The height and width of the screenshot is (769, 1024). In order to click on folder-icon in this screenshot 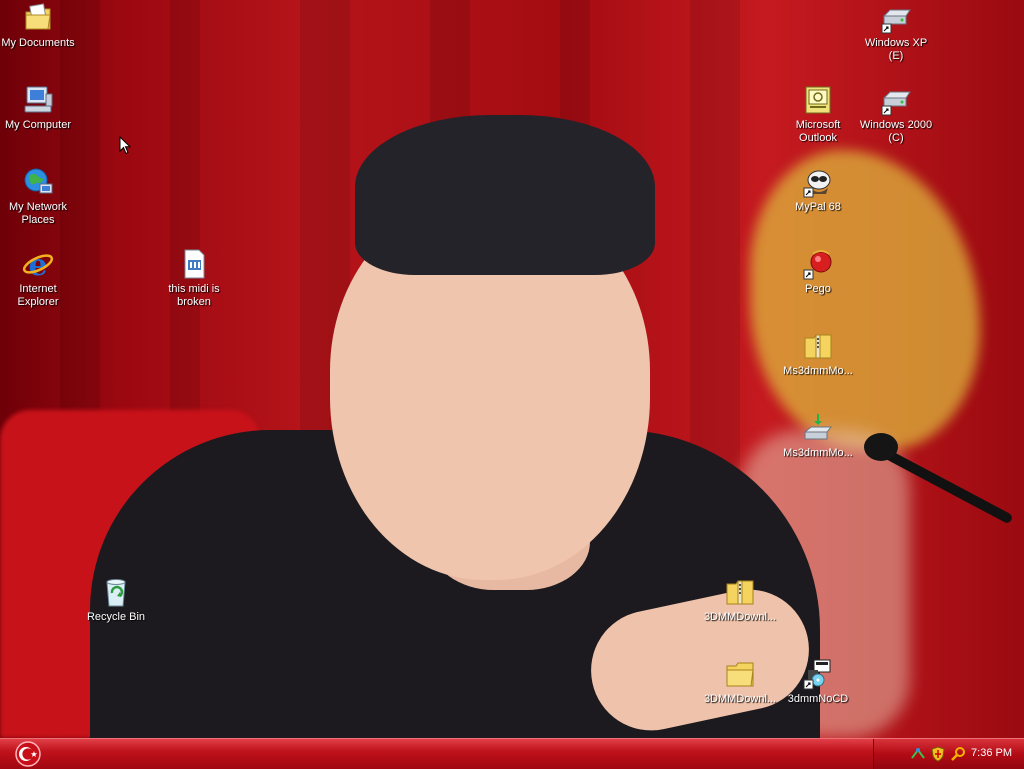, I will do `click(740, 674)`.